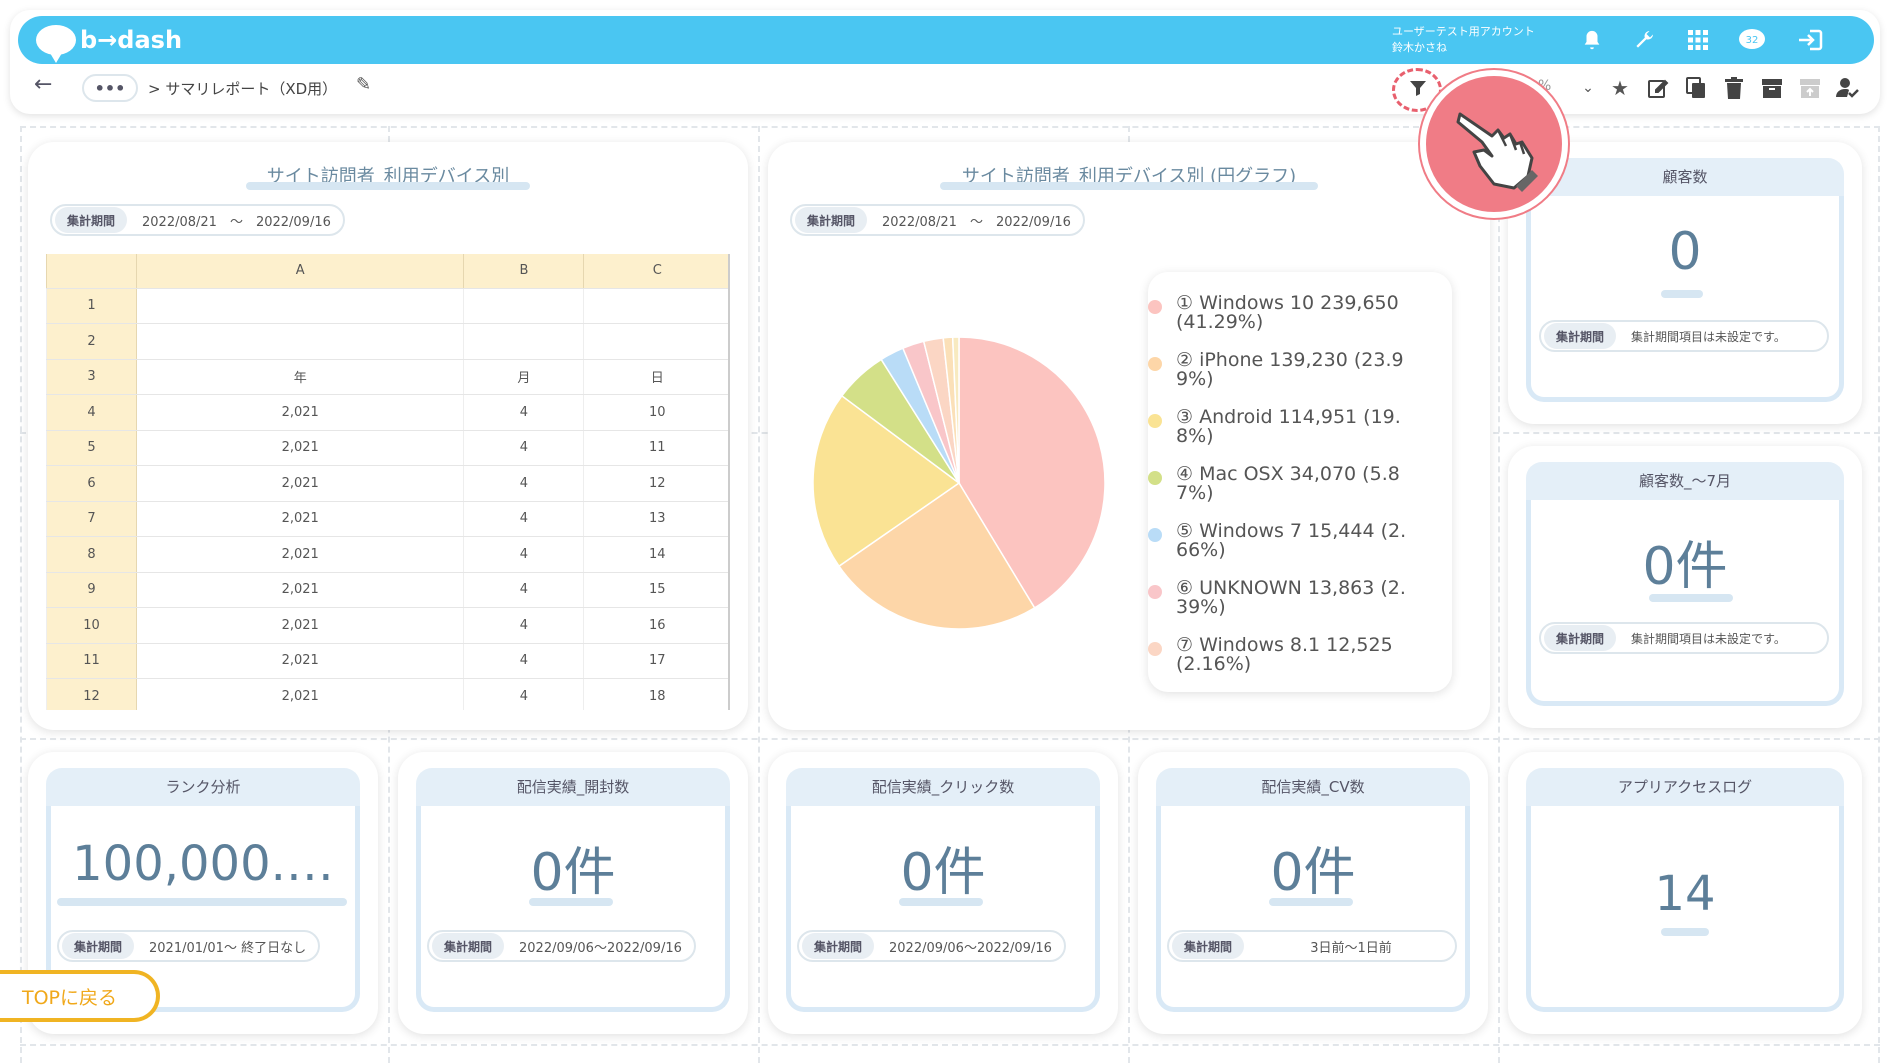 The width and height of the screenshot is (1890, 1063). I want to click on row-number-cell: 7, so click(91, 519).